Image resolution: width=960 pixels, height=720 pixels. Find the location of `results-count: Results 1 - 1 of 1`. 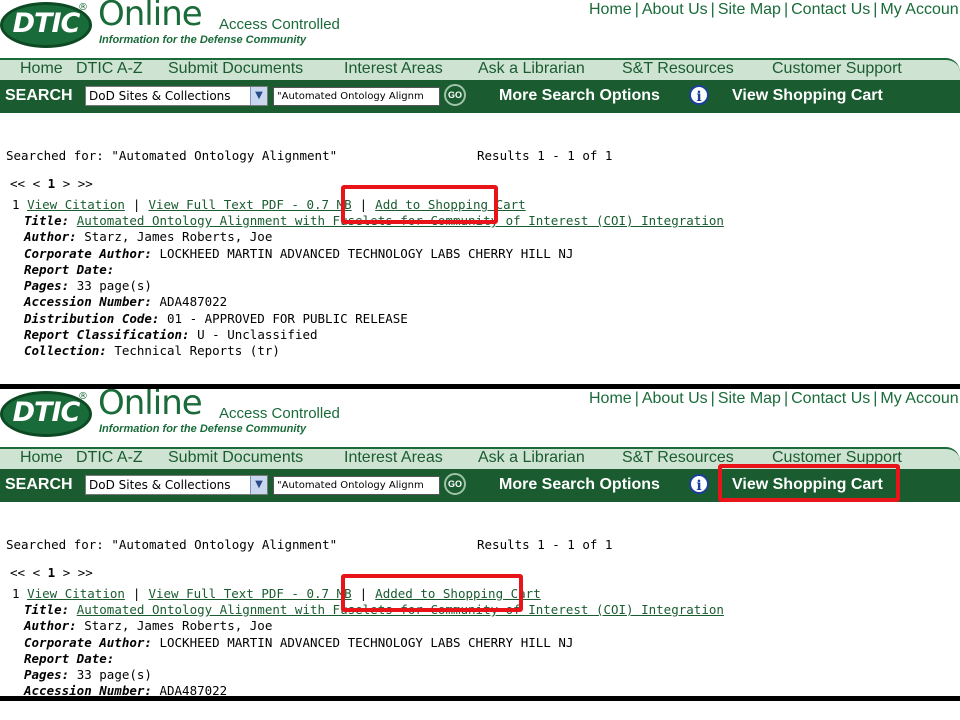

results-count: Results 1 - 1 of 1 is located at coordinates (545, 155).